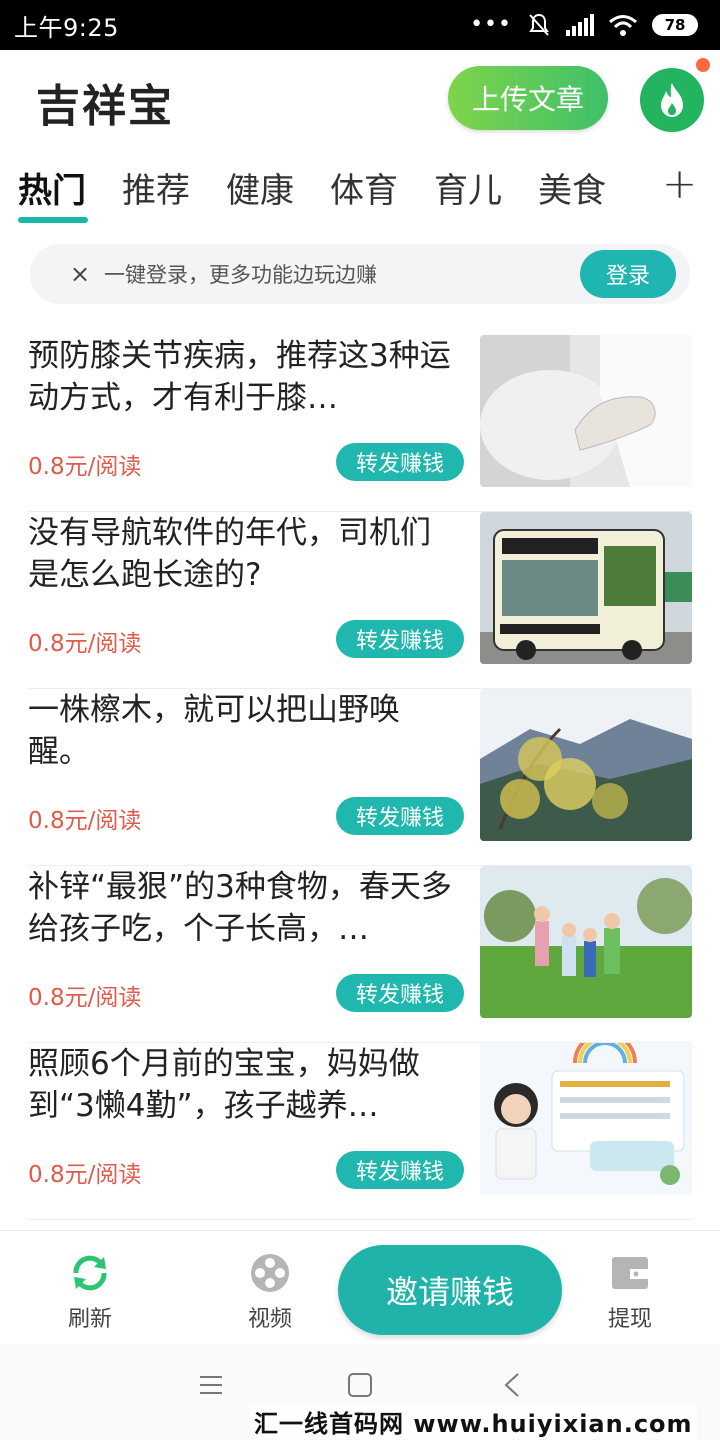  Describe the element at coordinates (243, 731) in the screenshot. I see `article-title: 一株檫木，就可以把山野唤醒。` at that location.